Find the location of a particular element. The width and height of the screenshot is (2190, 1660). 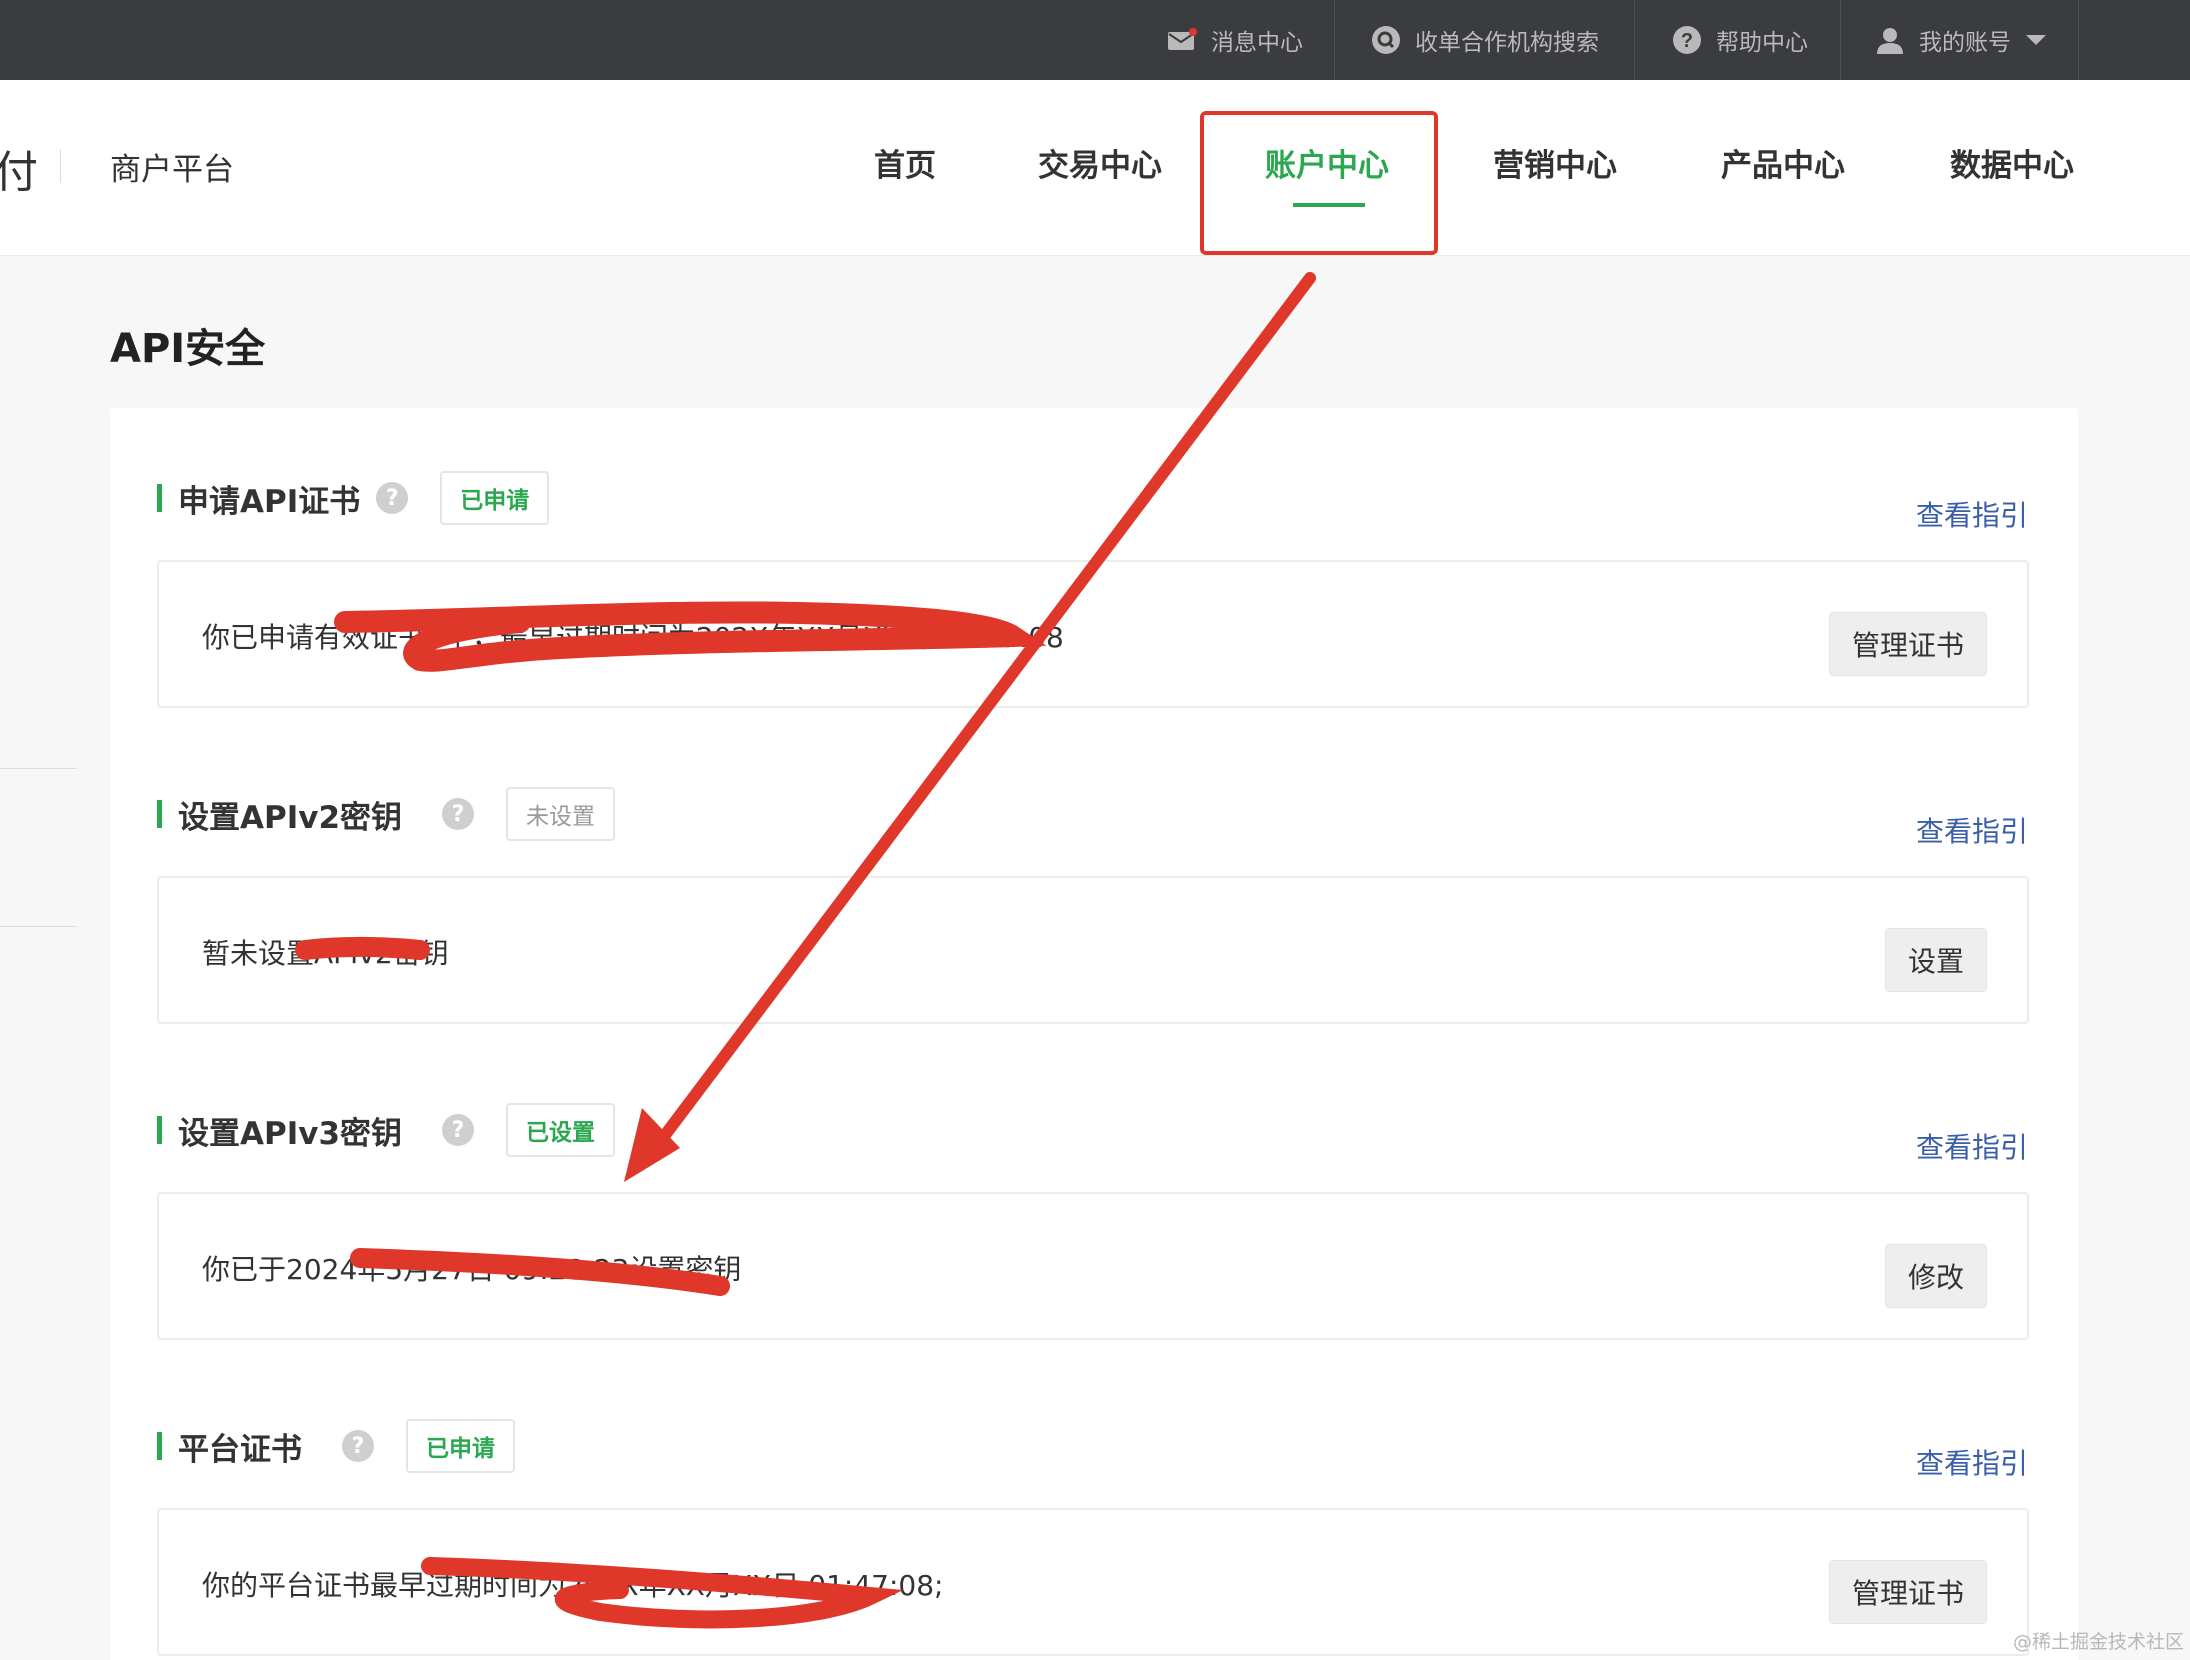

mail-icon is located at coordinates (1182, 40).